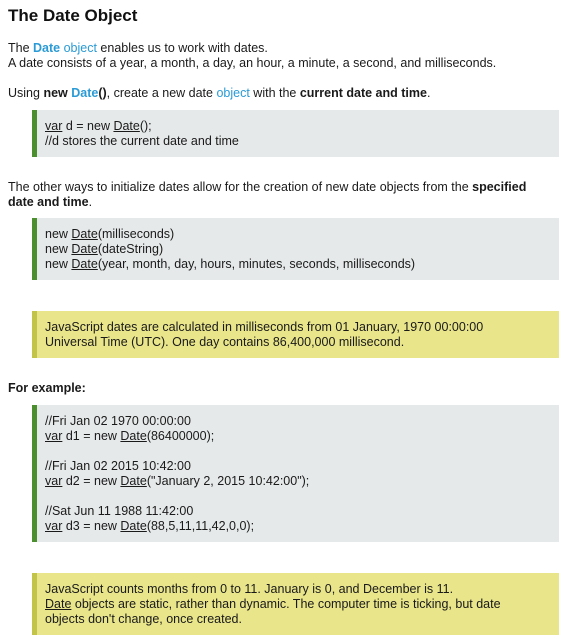  I want to click on code-text: (dateString), so click(130, 249).